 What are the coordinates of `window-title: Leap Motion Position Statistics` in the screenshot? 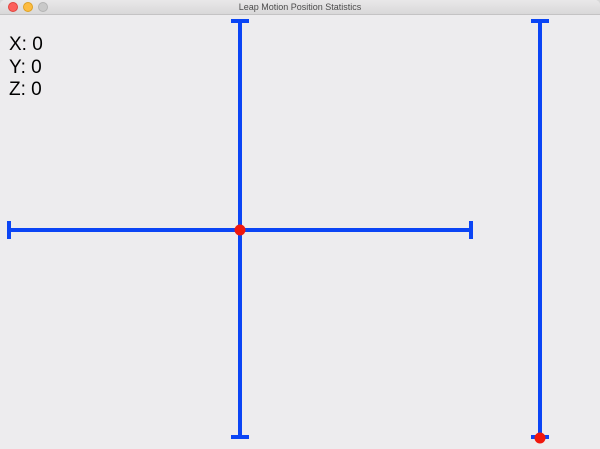 It's located at (300, 7).